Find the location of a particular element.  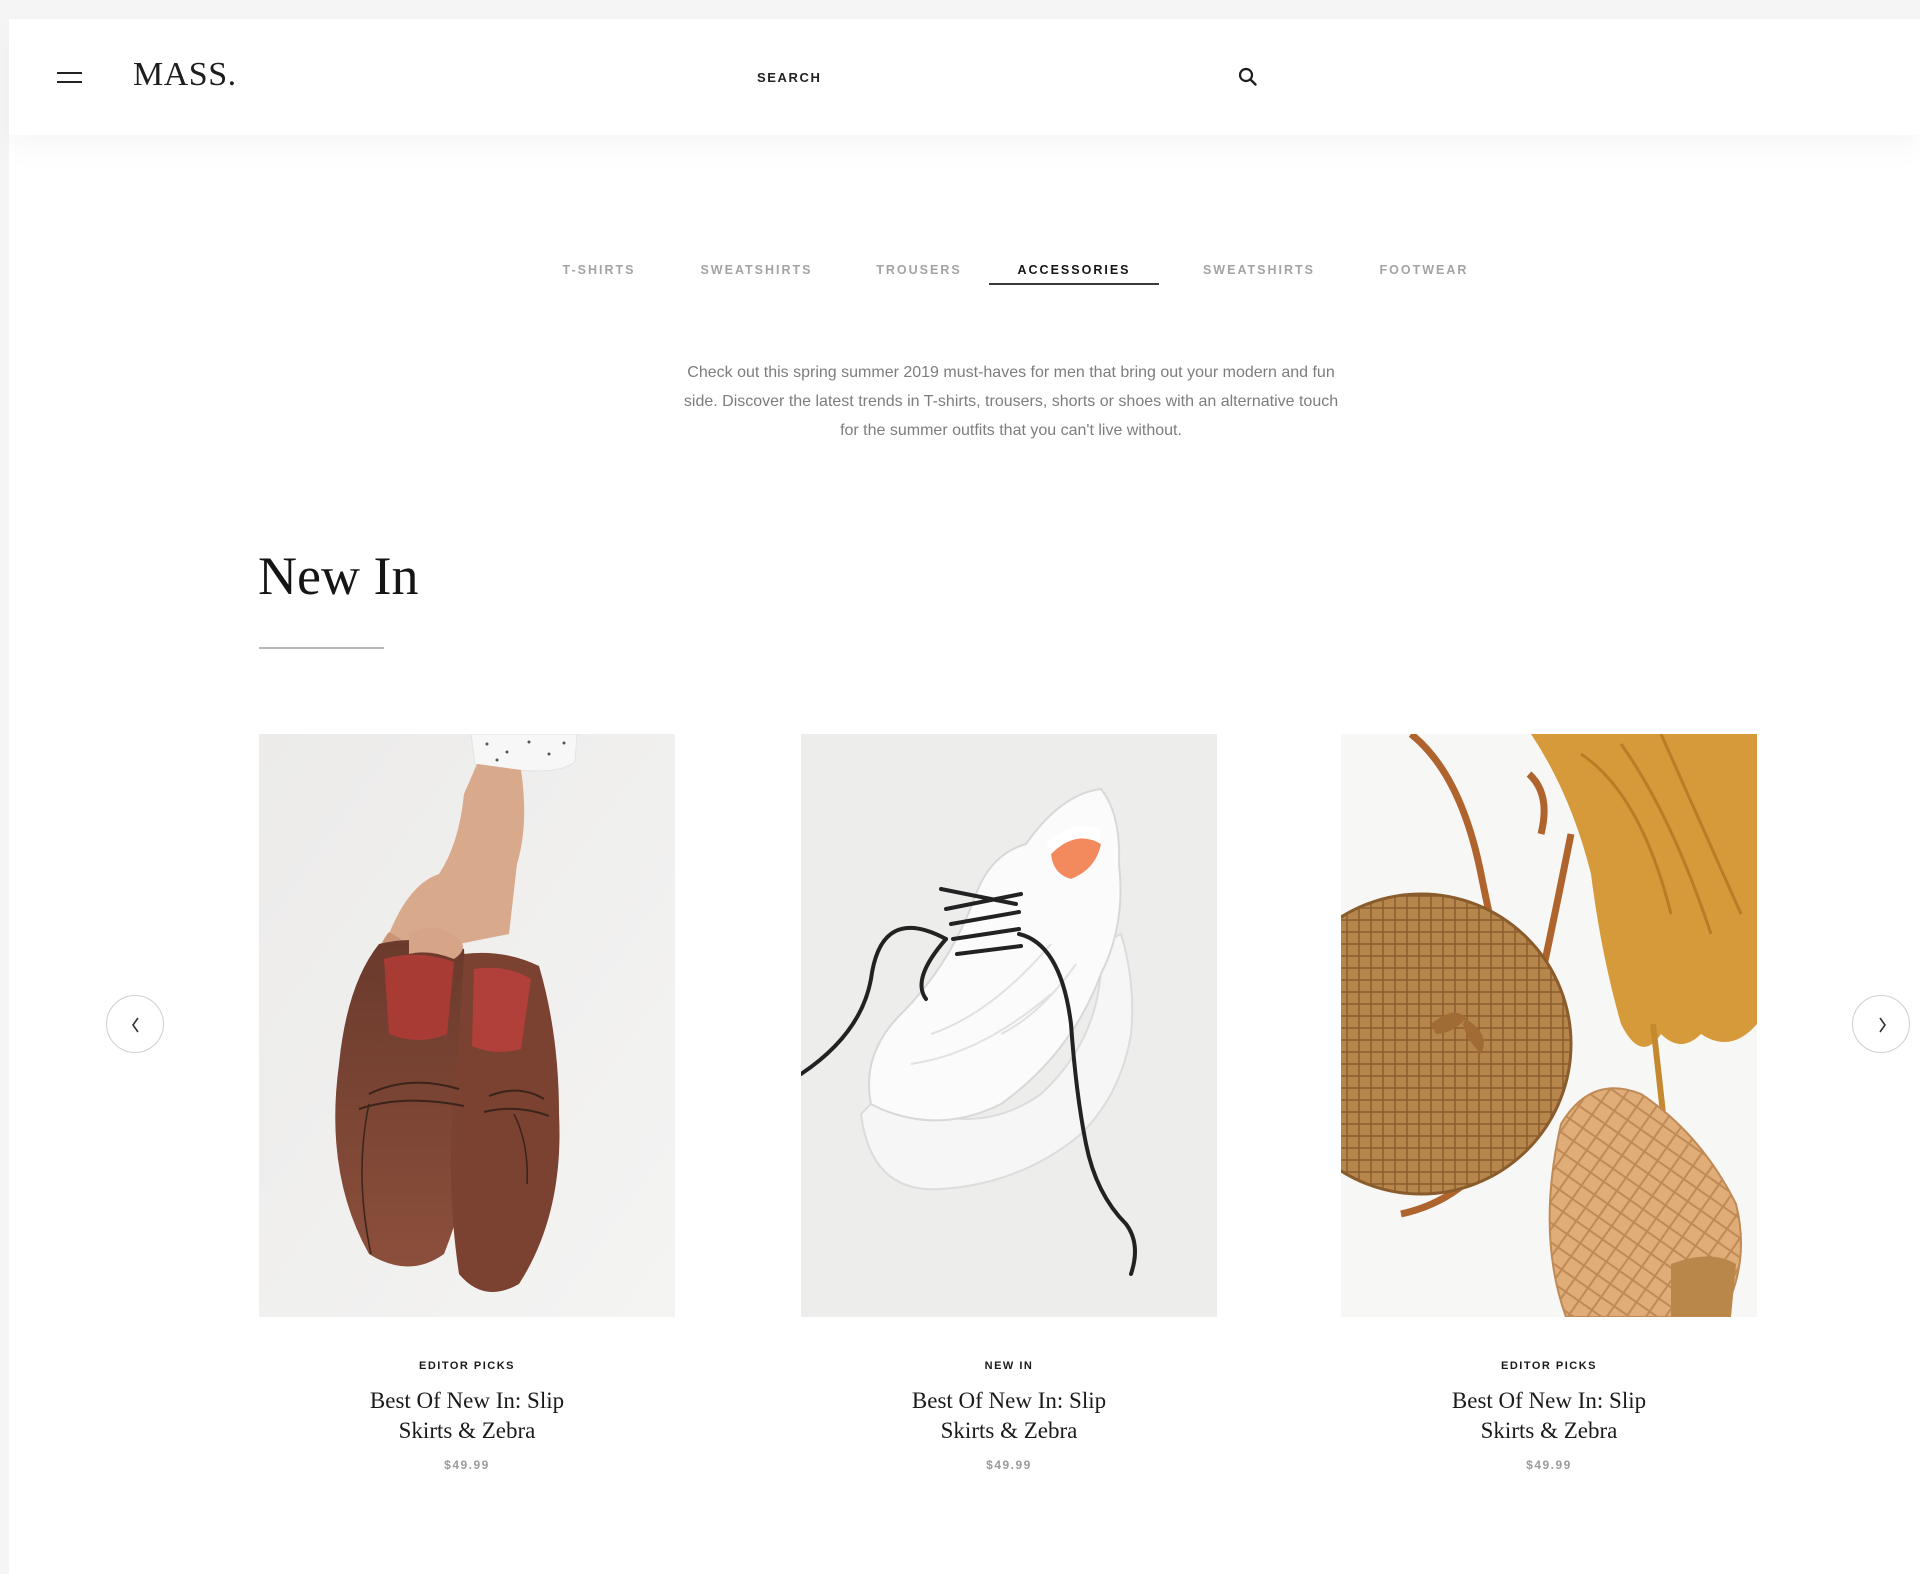

section-title: New In is located at coordinates (338, 576).